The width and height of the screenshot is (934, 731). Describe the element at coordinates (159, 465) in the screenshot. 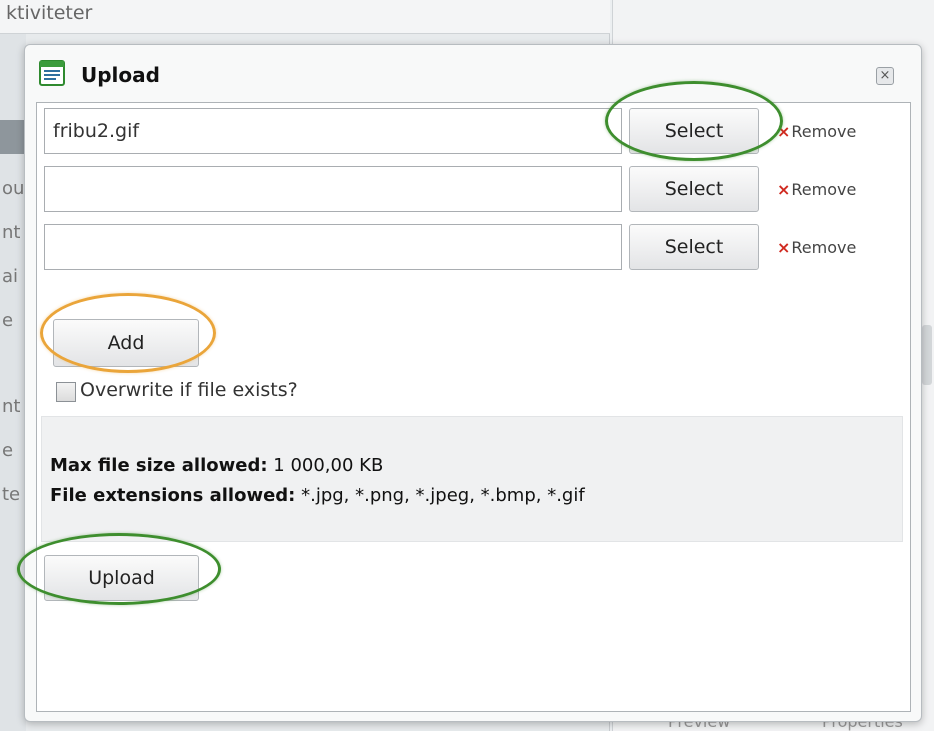

I see `max-file-size-label: Max file size allowed:` at that location.